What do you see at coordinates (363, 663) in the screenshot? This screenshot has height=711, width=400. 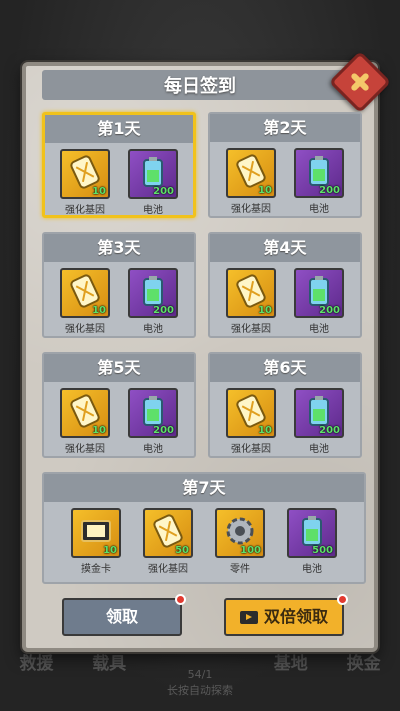 I see `bg-nav-exchange: 换金` at bounding box center [363, 663].